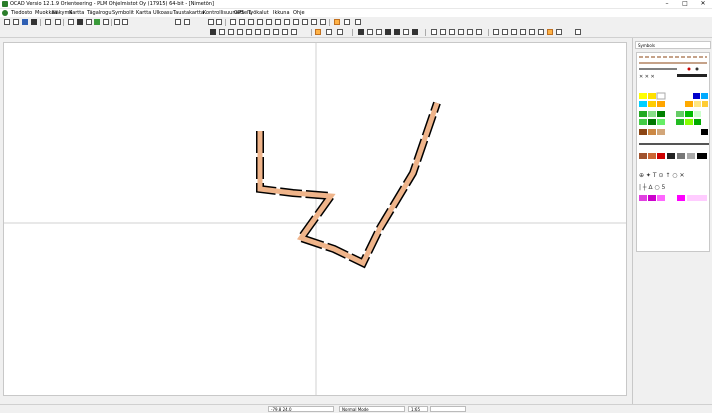 This screenshot has width=712, height=413. I want to click on circle-icon, so click(505, 32).